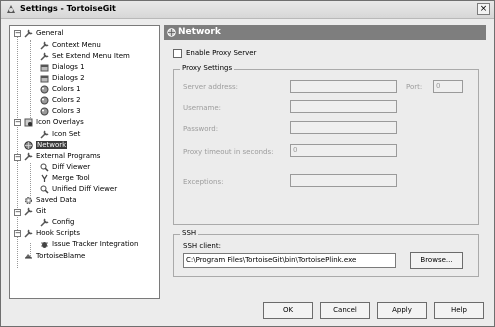 Image resolution: width=495 pixels, height=327 pixels. What do you see at coordinates (343, 86) in the screenshot?
I see `server-address-input` at bounding box center [343, 86].